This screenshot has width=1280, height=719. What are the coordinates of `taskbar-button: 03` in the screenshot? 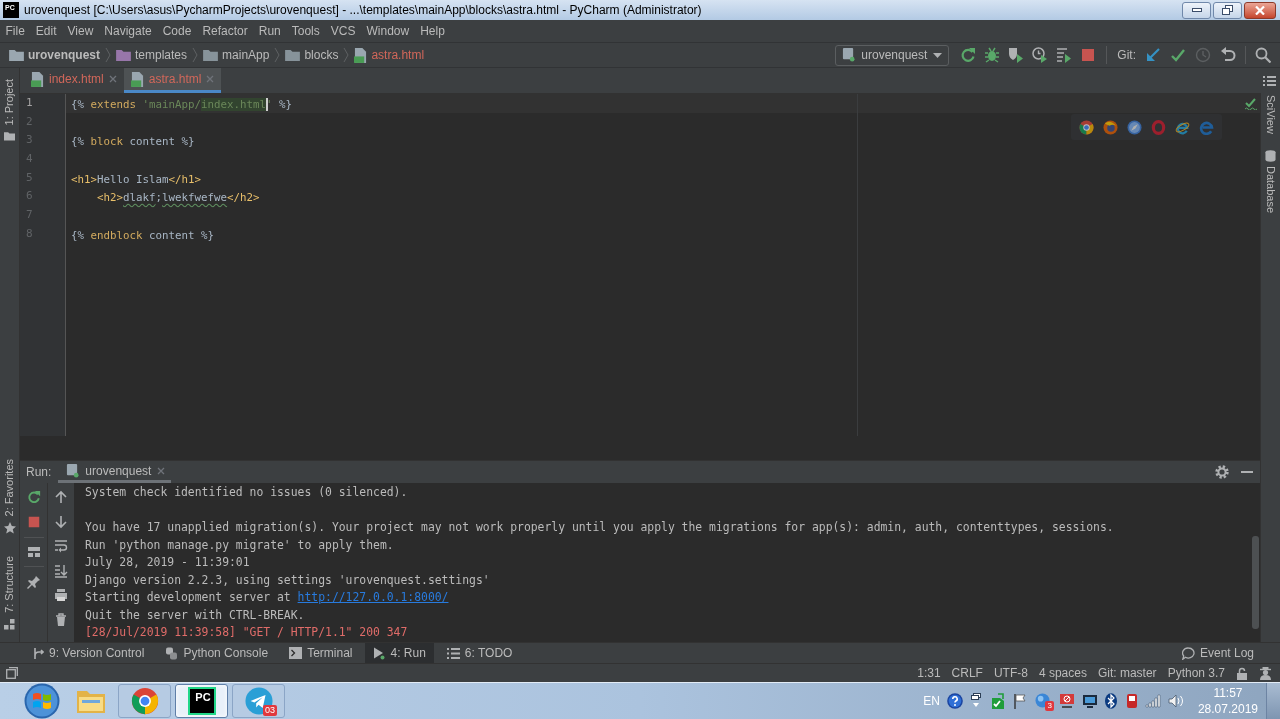 It's located at (258, 701).